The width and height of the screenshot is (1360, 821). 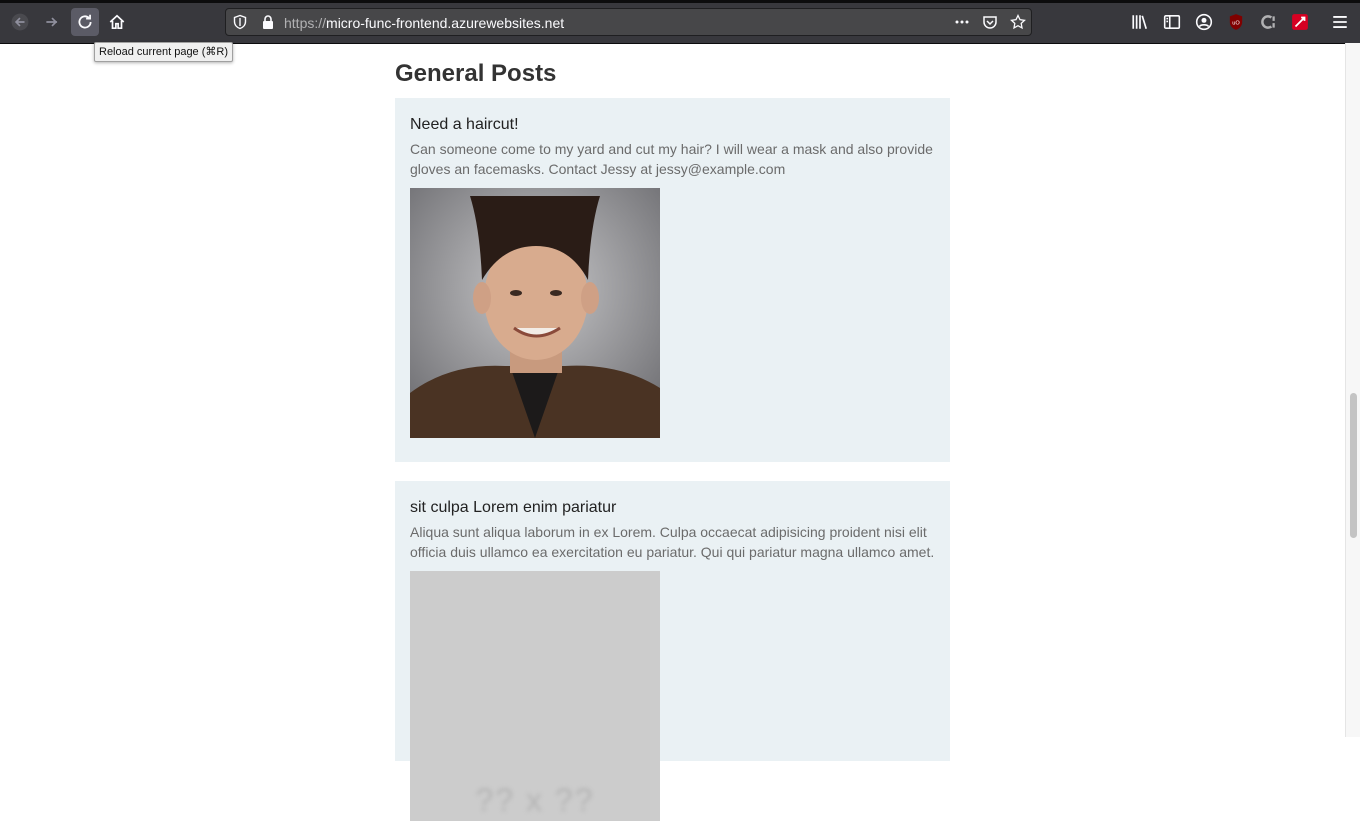 I want to click on library-button, so click(x=1140, y=22).